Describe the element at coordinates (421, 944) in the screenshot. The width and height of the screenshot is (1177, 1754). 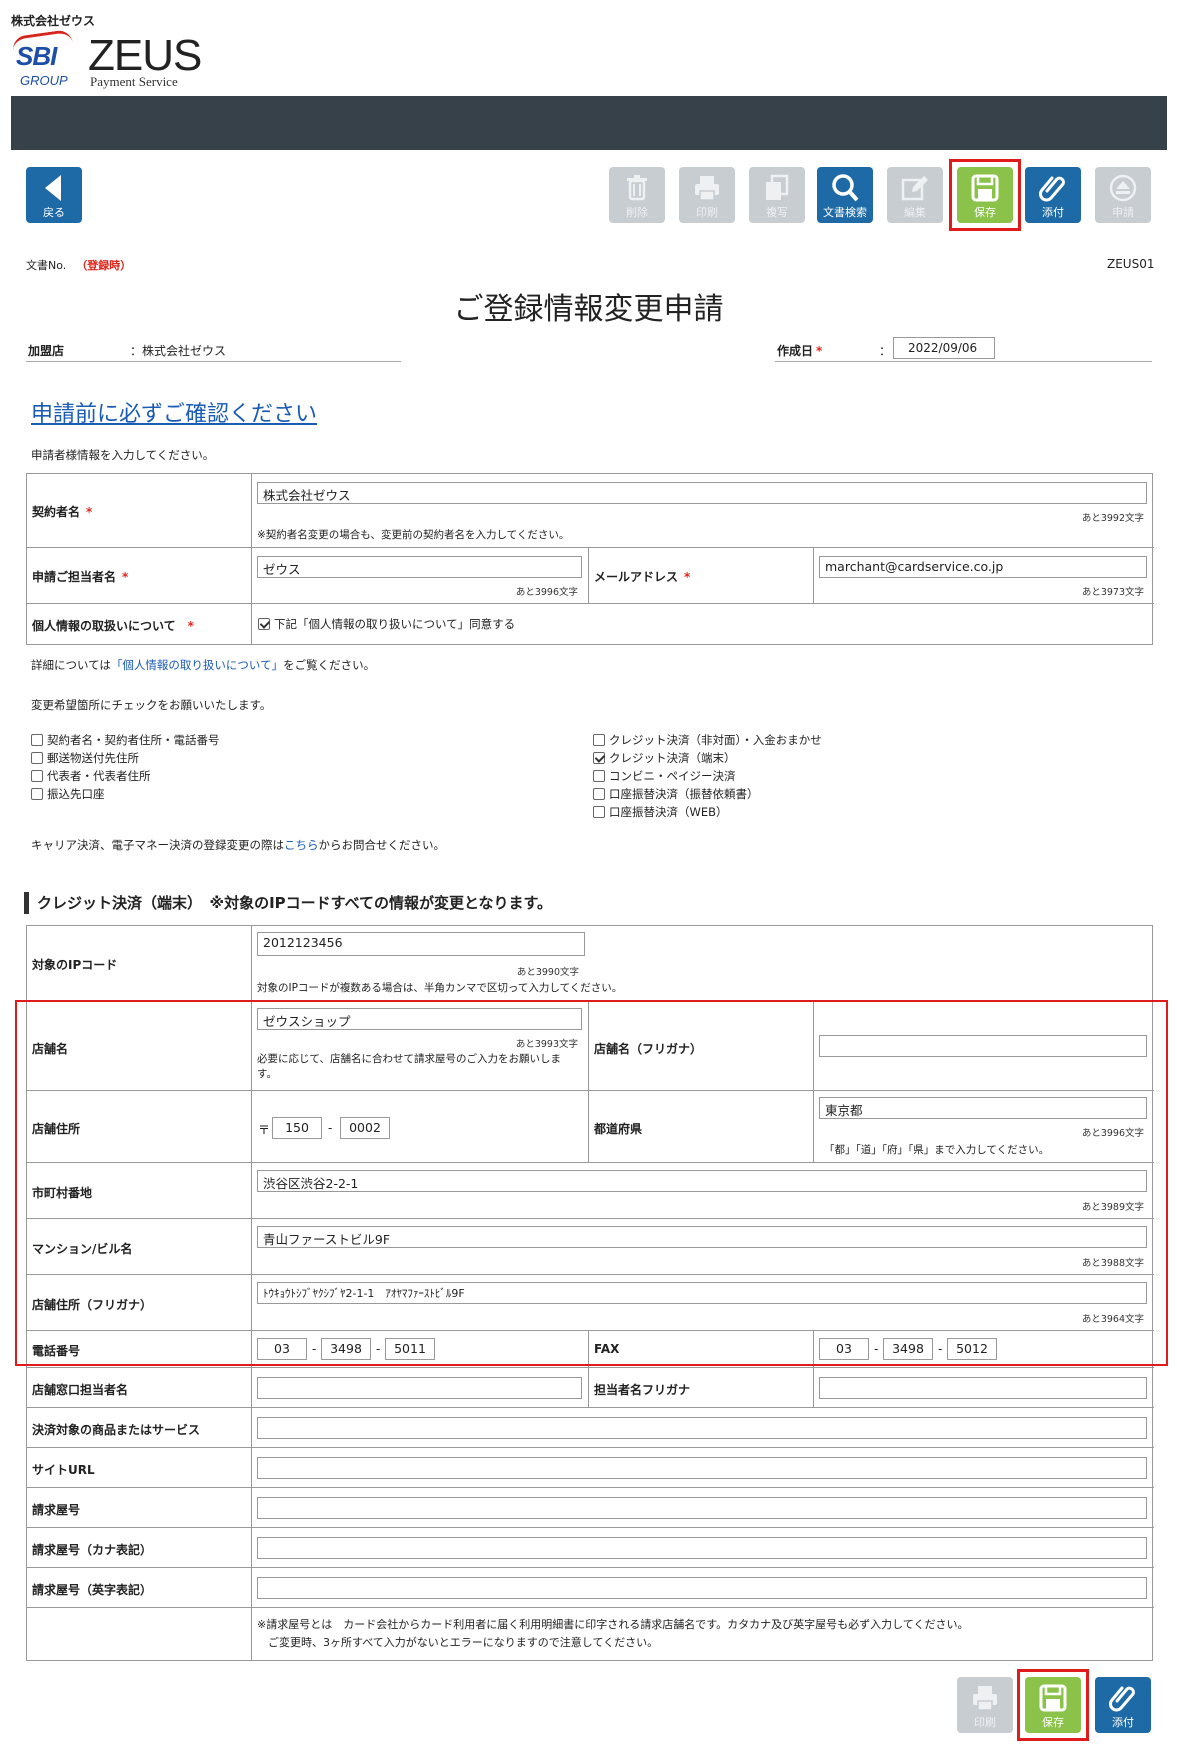
I see `ip-code-textarea: 2012123456` at that location.